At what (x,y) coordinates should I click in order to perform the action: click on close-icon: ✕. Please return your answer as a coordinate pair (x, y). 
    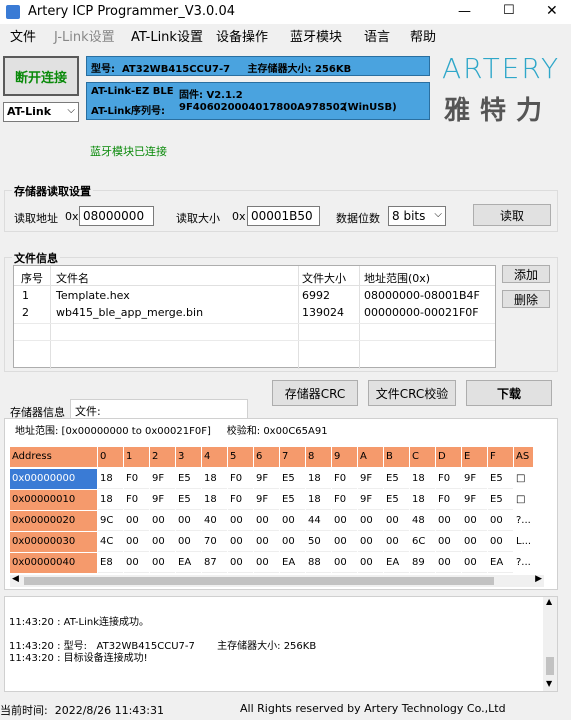
    Looking at the image, I should click on (552, 11).